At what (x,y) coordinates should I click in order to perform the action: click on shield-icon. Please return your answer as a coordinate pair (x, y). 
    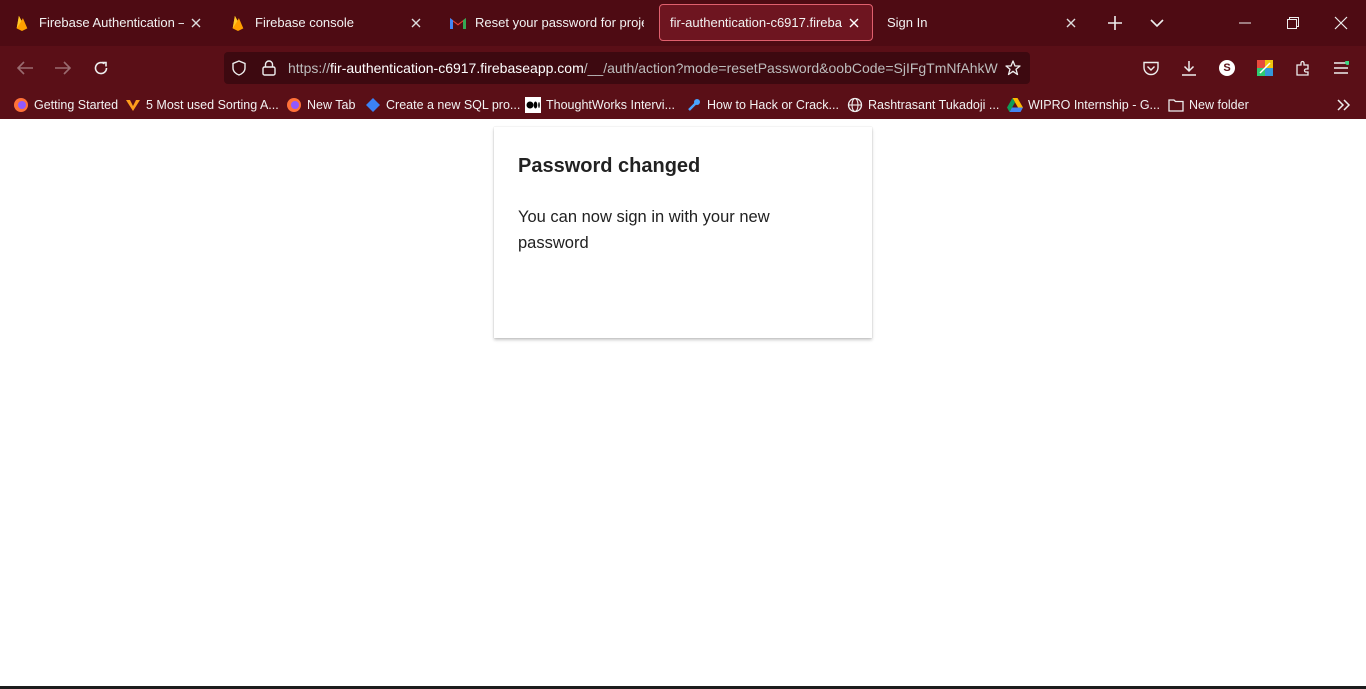
    Looking at the image, I should click on (239, 68).